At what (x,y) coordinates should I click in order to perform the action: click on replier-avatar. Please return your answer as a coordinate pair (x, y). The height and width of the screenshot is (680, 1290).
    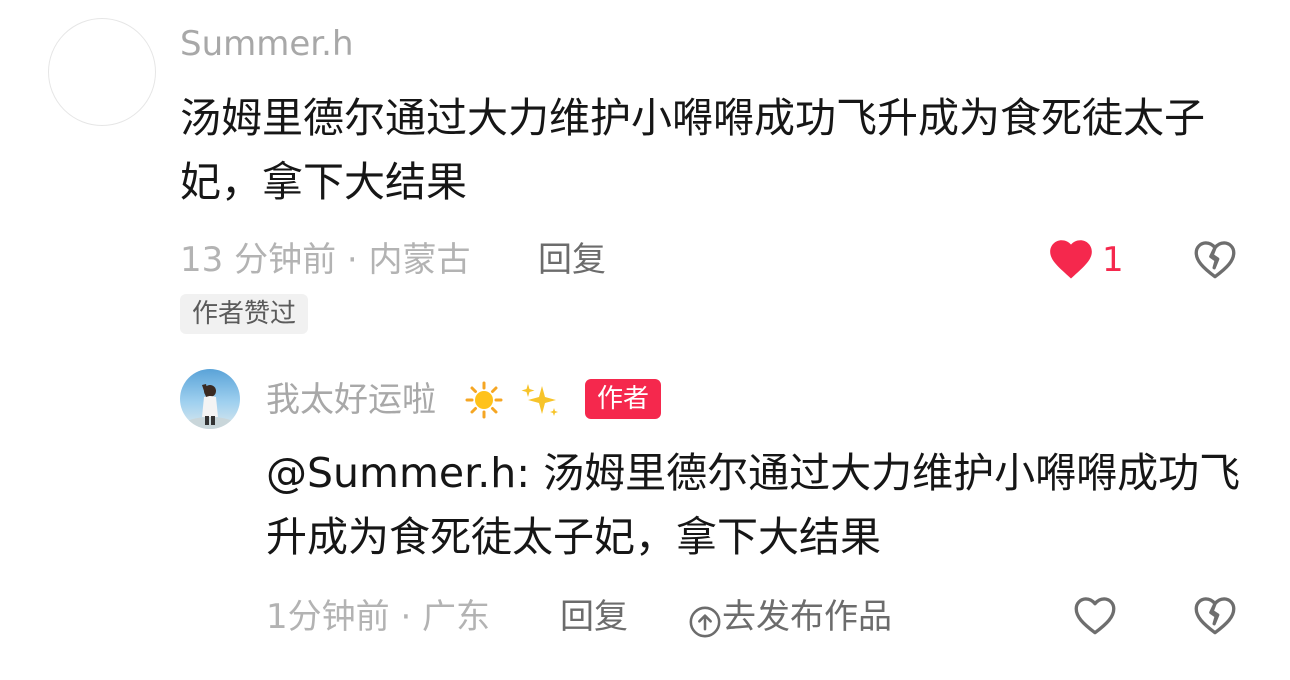
    Looking at the image, I should click on (210, 399).